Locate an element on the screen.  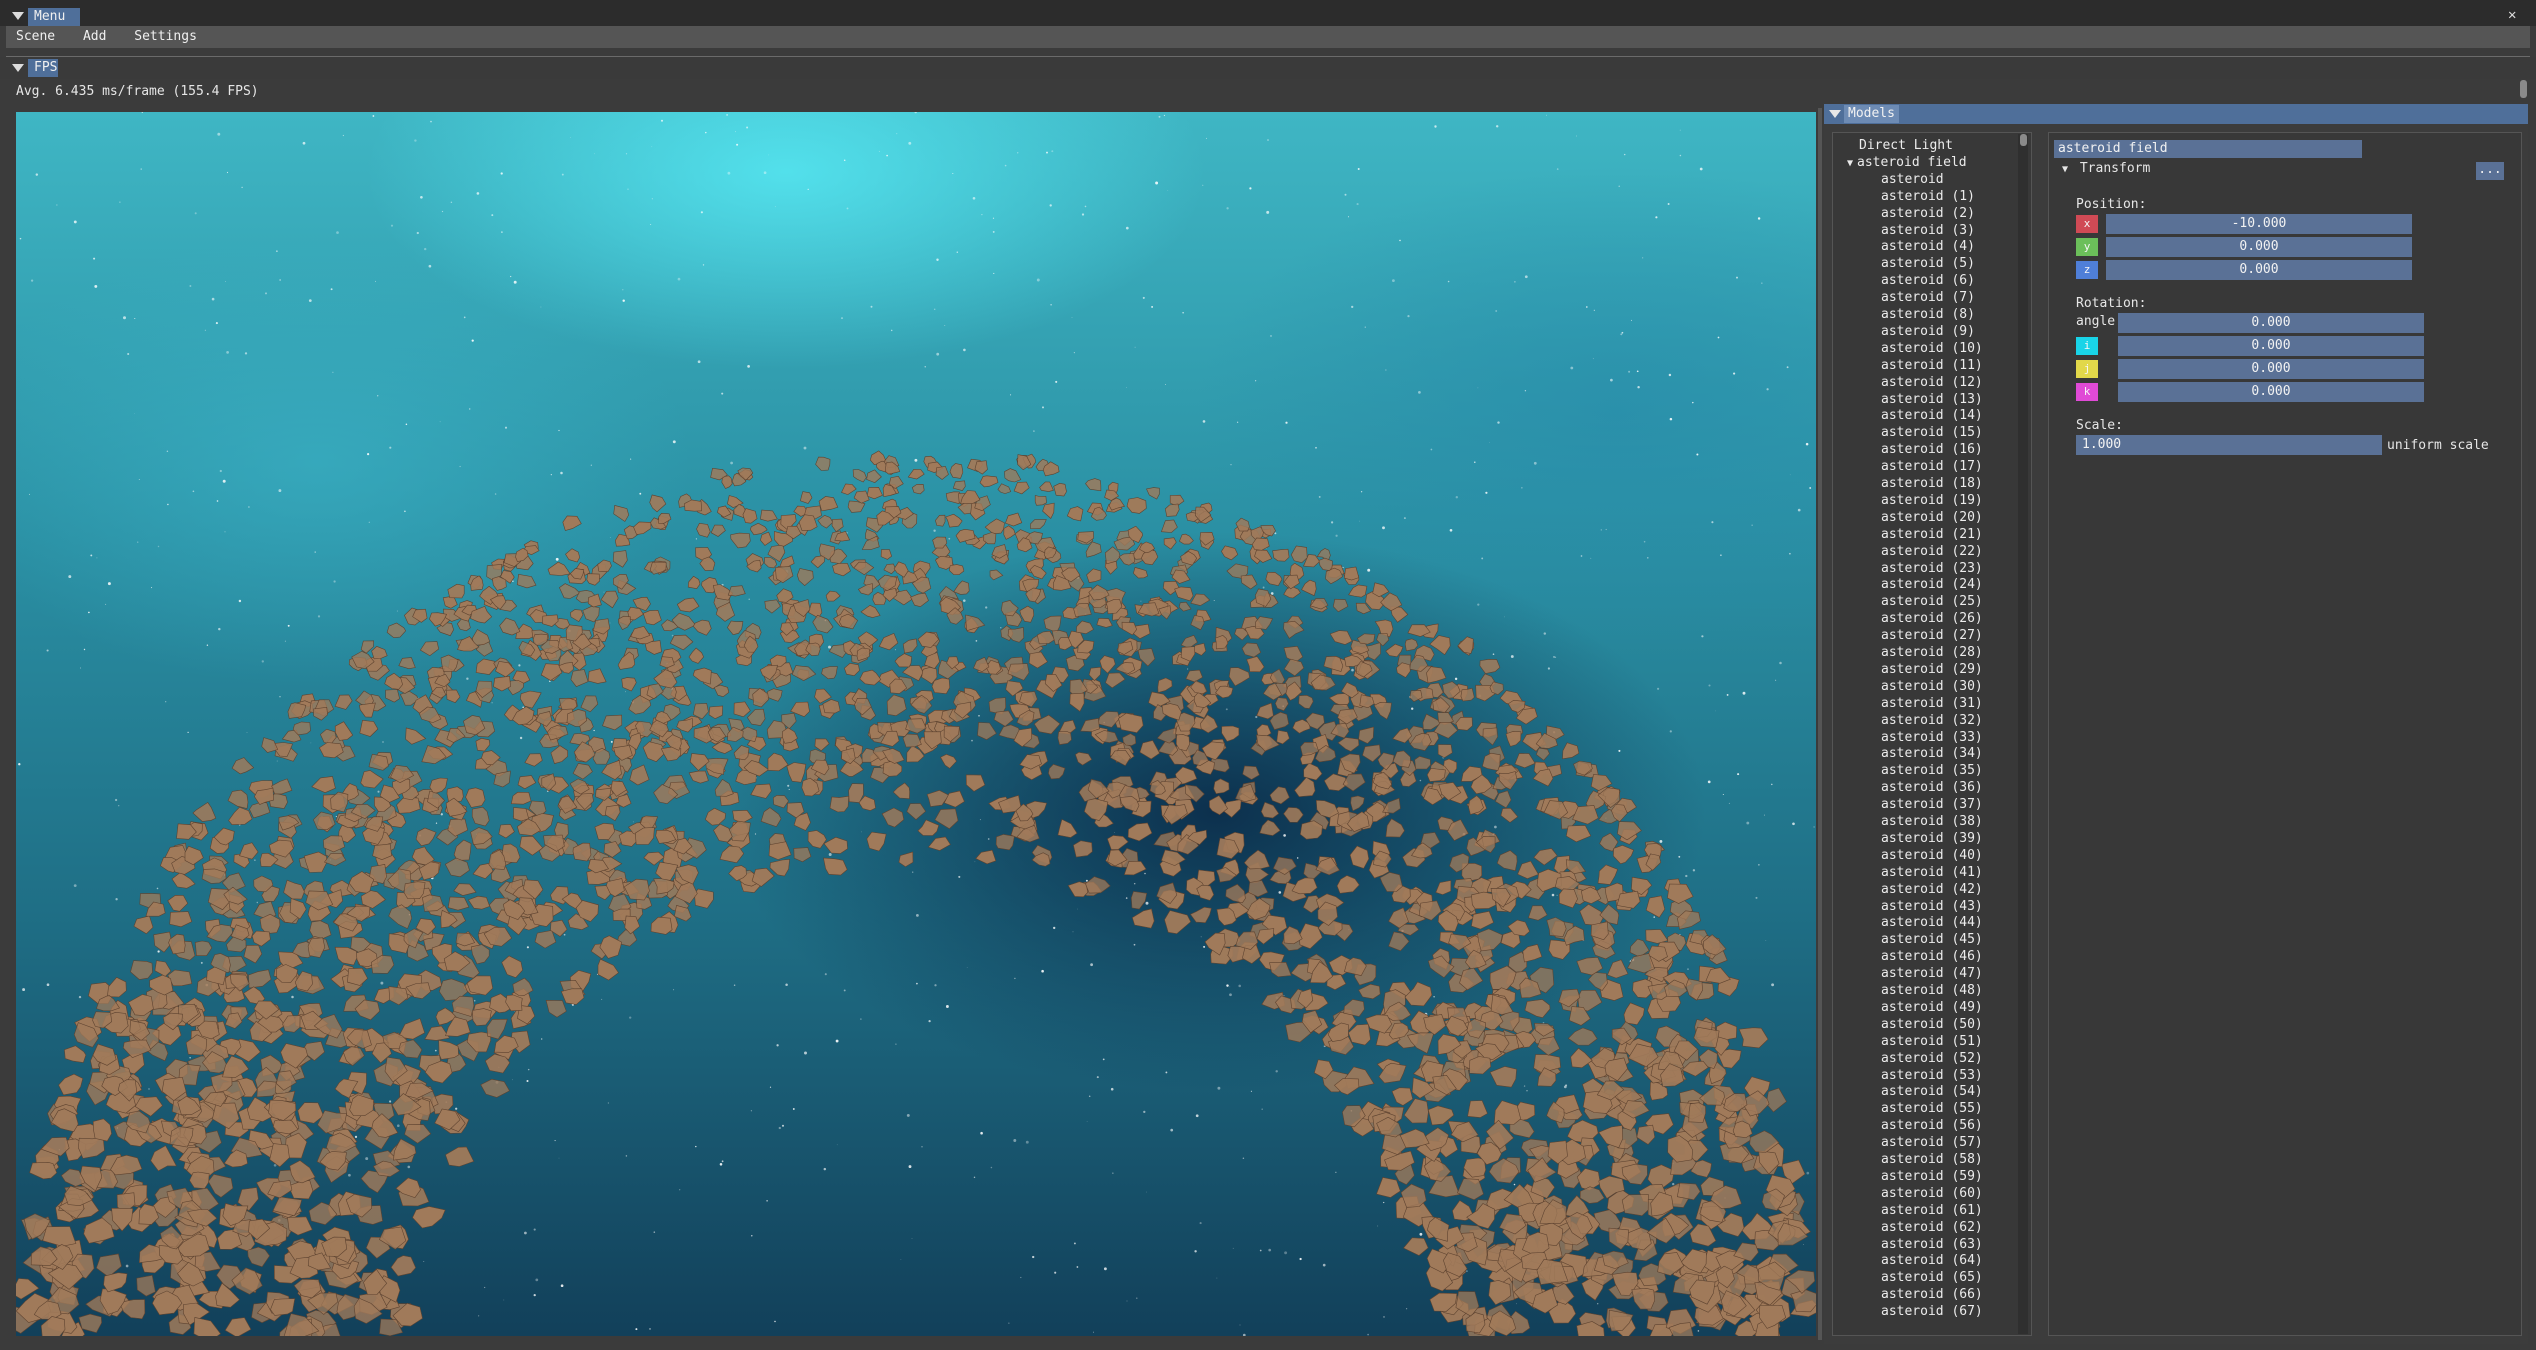
fps-collapse-icon is located at coordinates (18, 68).